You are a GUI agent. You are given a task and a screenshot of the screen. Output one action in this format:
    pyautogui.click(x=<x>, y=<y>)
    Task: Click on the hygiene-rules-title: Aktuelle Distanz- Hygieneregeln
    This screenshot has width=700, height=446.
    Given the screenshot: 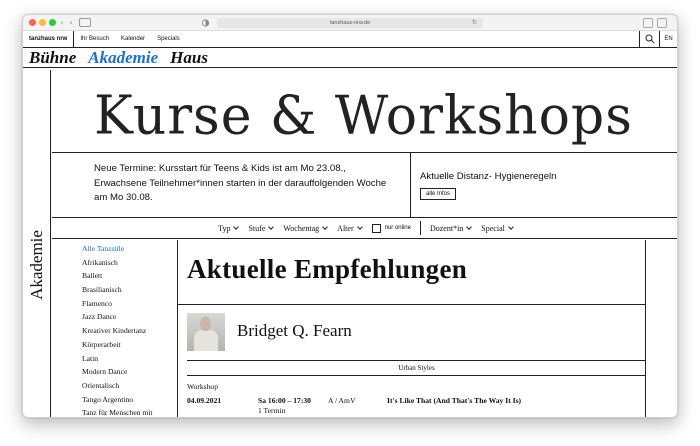 What is the action you would take?
    pyautogui.click(x=488, y=176)
    